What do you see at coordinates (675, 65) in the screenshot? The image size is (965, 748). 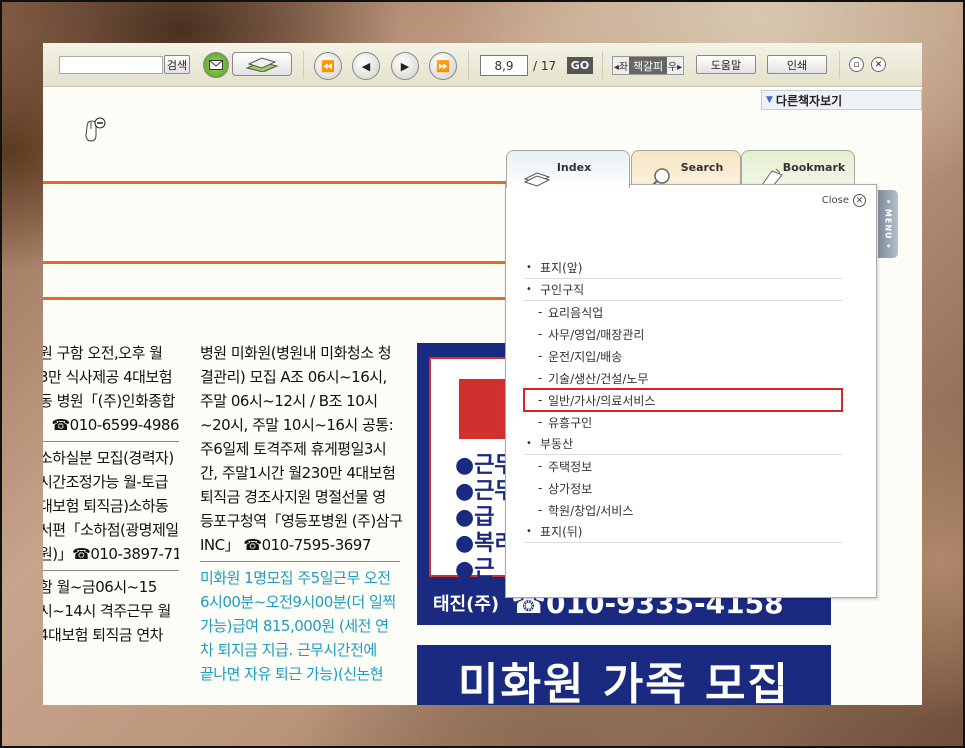 I see `flip-right-icon: 우▸` at bounding box center [675, 65].